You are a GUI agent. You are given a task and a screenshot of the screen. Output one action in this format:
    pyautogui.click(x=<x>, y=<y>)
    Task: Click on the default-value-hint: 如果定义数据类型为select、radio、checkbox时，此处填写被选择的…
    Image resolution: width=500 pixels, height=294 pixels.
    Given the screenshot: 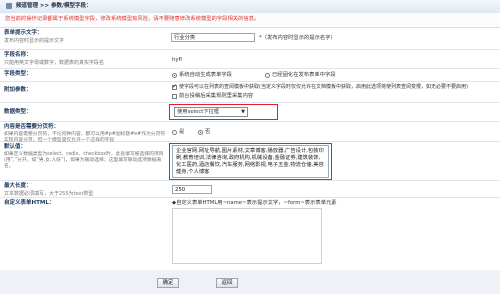 What is the action you would take?
    pyautogui.click(x=84, y=160)
    